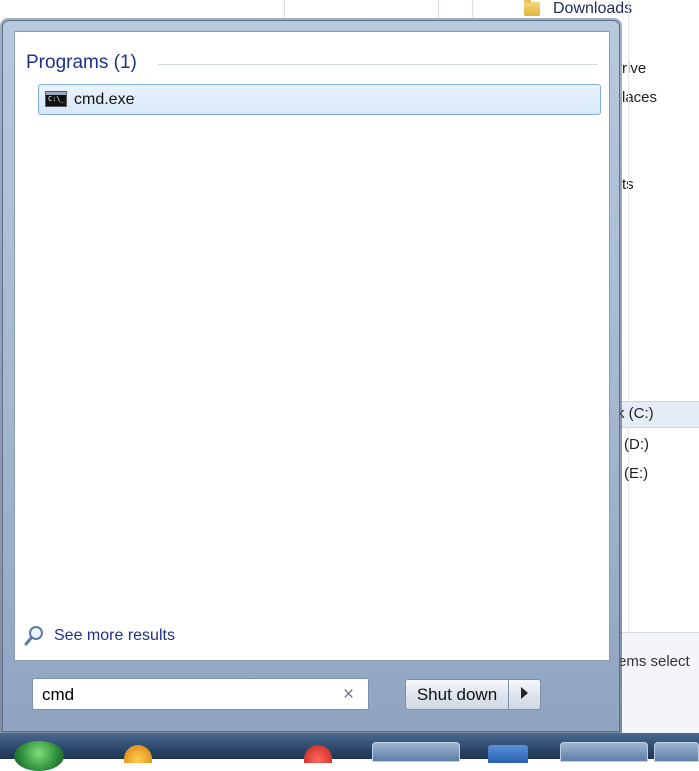 This screenshot has width=699, height=771. I want to click on shut-down-label: Shut down, so click(457, 694).